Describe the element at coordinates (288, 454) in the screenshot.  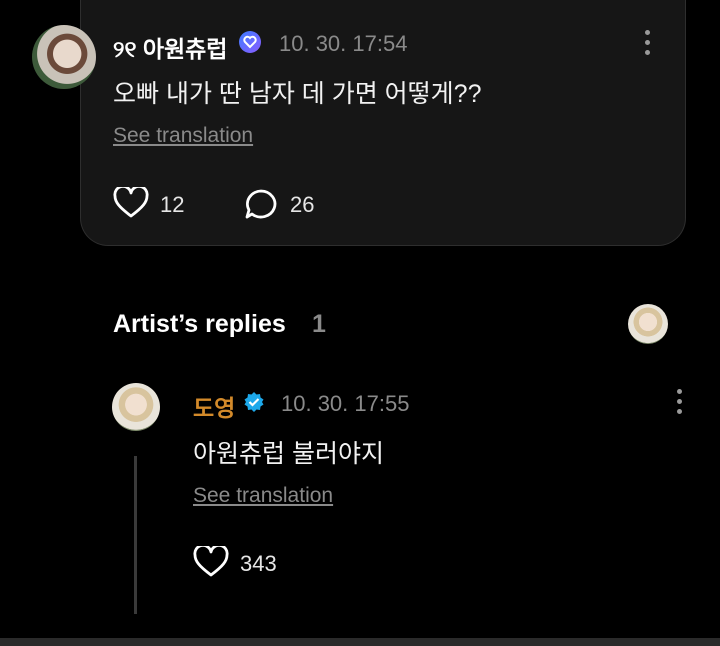
I see `reply-text: 아원츄럽 불러야지` at that location.